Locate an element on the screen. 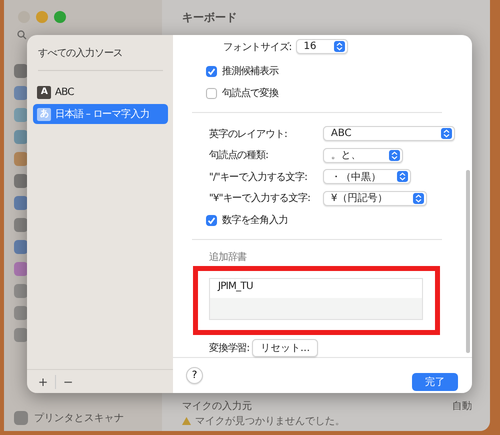 The height and width of the screenshot is (435, 500). mic-popup: 自動 is located at coordinates (462, 406).